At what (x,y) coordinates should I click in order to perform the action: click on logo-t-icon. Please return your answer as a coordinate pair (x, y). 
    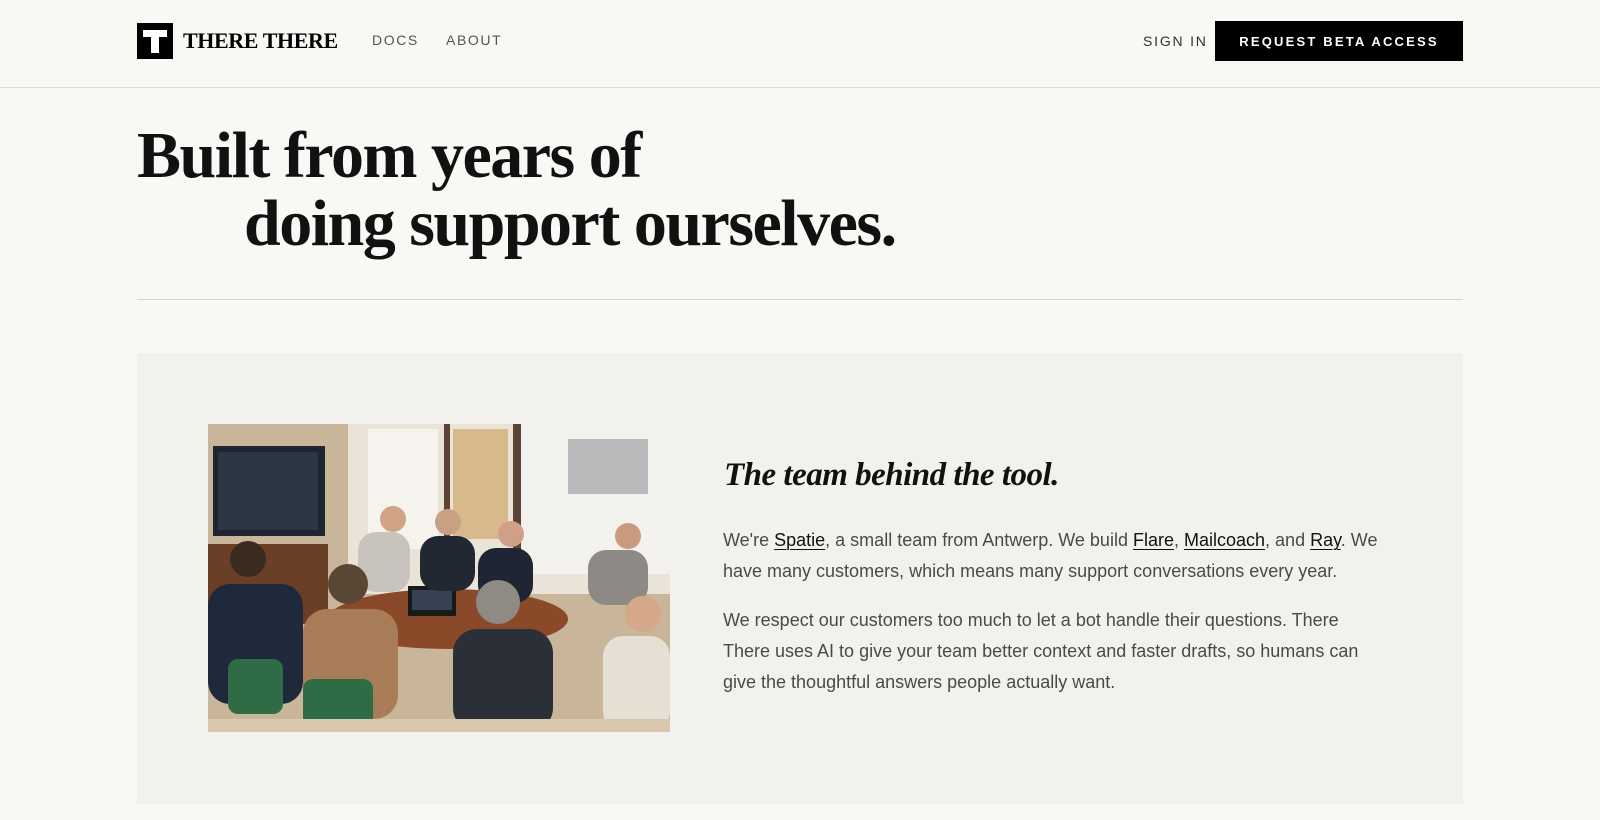
    Looking at the image, I should click on (155, 41).